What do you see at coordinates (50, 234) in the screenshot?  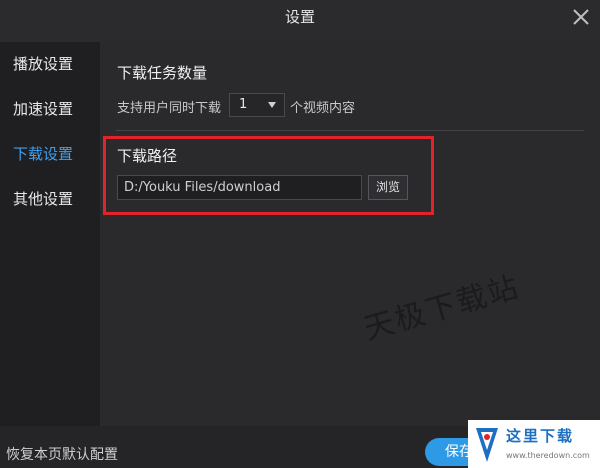 I see `settings-sidebar: 播放设置 加速设置 下载设置 其他设置` at bounding box center [50, 234].